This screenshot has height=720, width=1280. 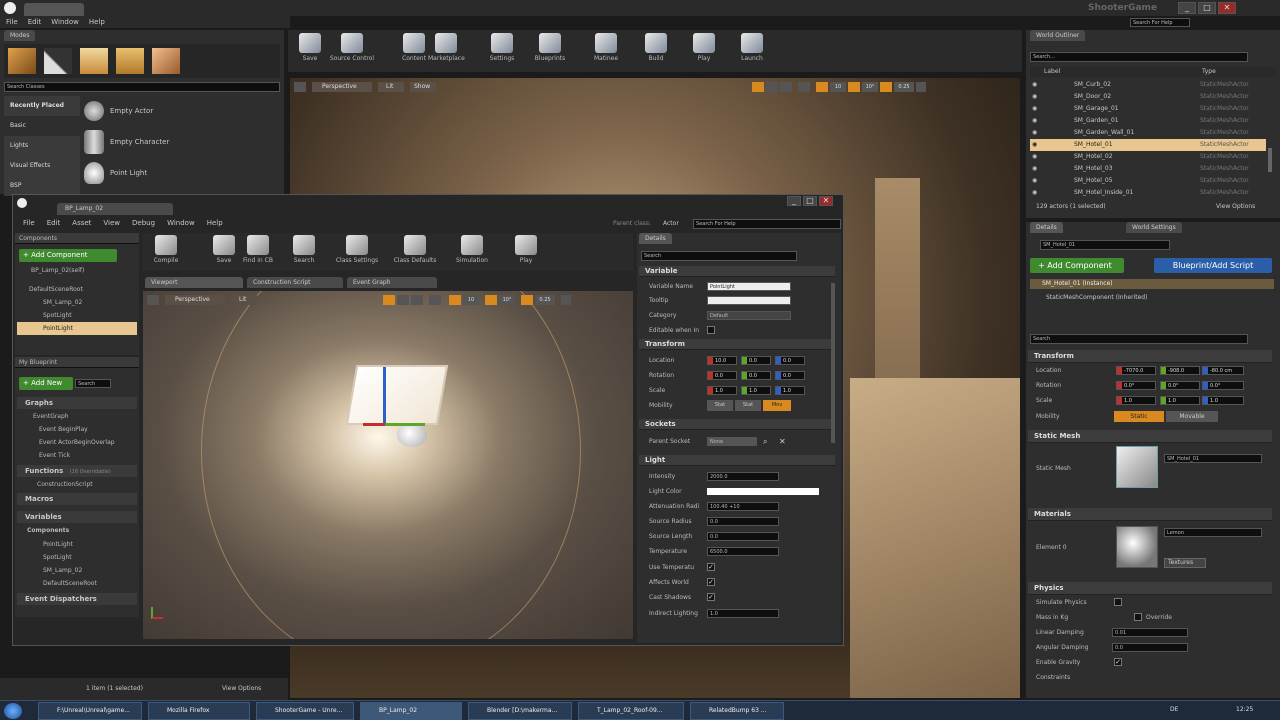 What do you see at coordinates (258, 249) in the screenshot?
I see `bp-toolbar-find-in-cb-button: Find in CB` at bounding box center [258, 249].